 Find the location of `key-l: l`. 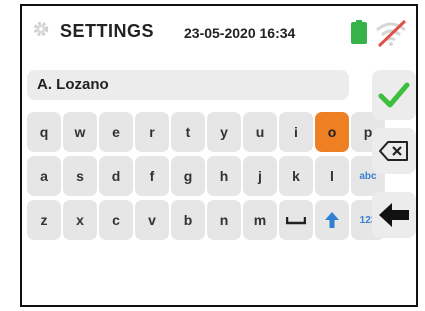

key-l: l is located at coordinates (332, 176).